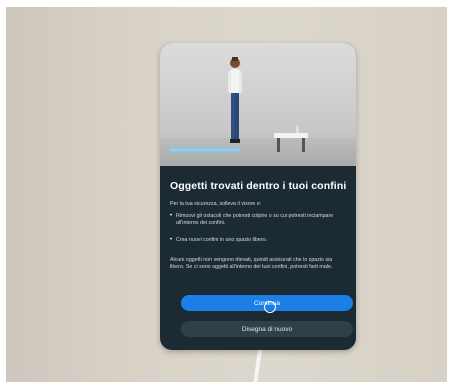 This screenshot has width=451, height=387. I want to click on boundary-illustration, so click(258, 104).